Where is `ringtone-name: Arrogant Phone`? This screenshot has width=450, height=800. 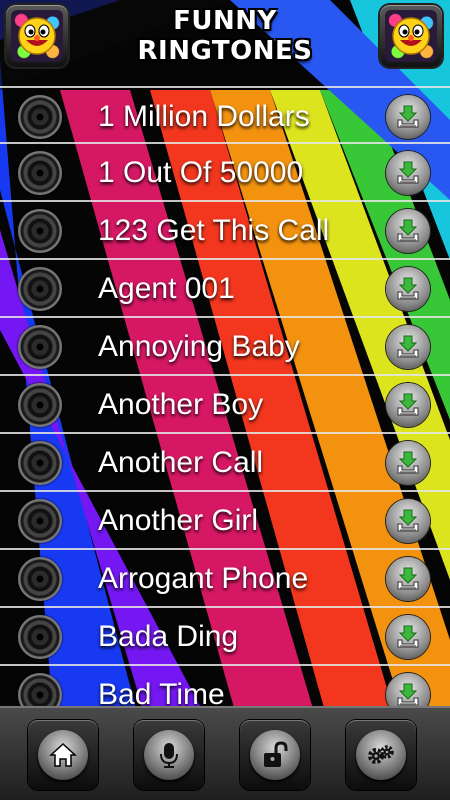 ringtone-name: Arrogant Phone is located at coordinates (203, 578).